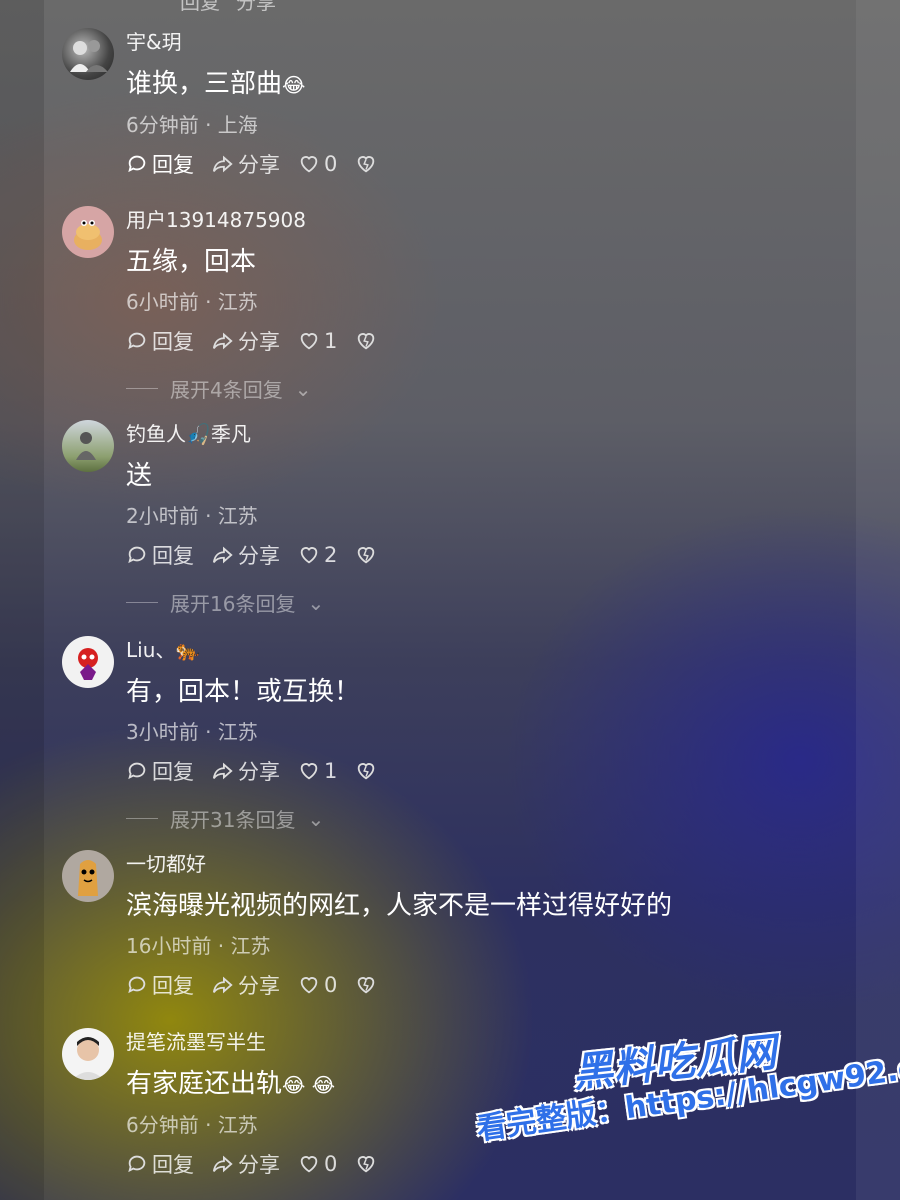  I want to click on comment-meta: 6分钟前 · 上海, so click(192, 125).